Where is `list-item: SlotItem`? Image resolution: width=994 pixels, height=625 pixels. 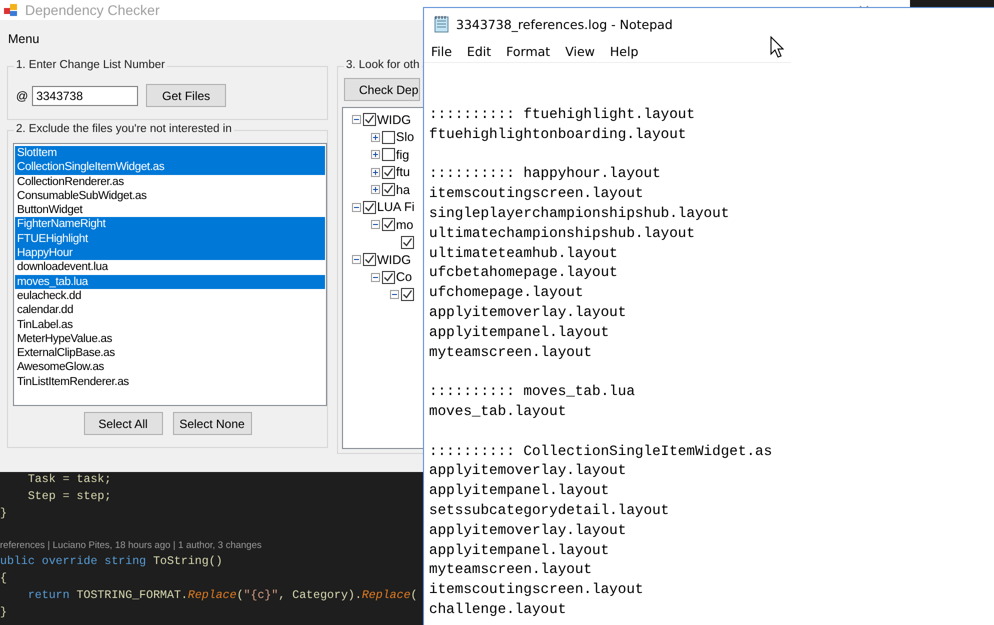 list-item: SlotItem is located at coordinates (170, 153).